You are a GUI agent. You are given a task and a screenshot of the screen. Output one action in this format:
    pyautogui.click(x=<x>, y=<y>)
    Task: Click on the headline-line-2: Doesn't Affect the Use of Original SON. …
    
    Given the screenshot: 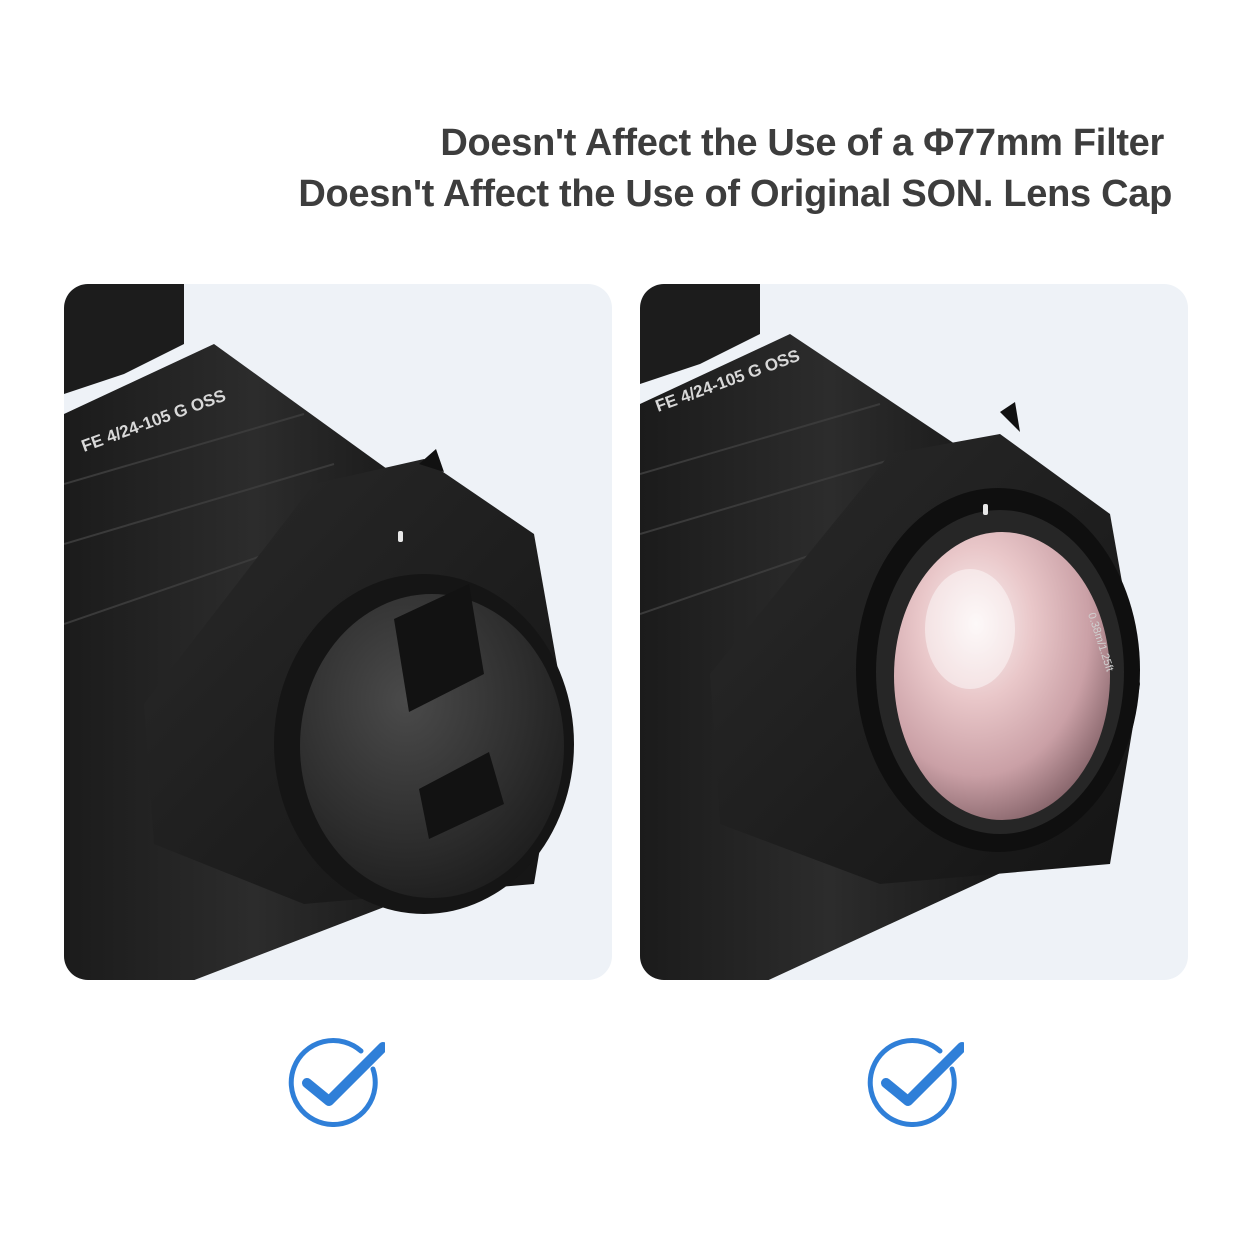 What is the action you would take?
    pyautogui.click(x=735, y=194)
    